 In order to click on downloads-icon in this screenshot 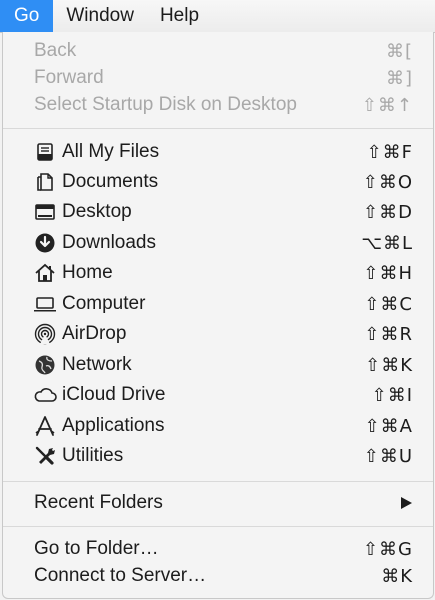, I will do `click(45, 243)`.